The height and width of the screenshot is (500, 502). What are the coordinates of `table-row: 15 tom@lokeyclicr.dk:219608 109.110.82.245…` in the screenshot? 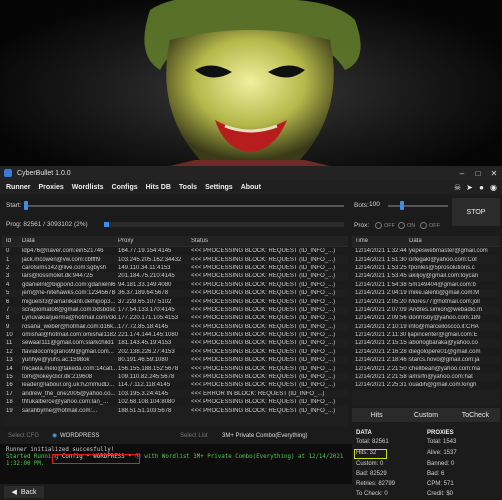 It's located at (175, 377).